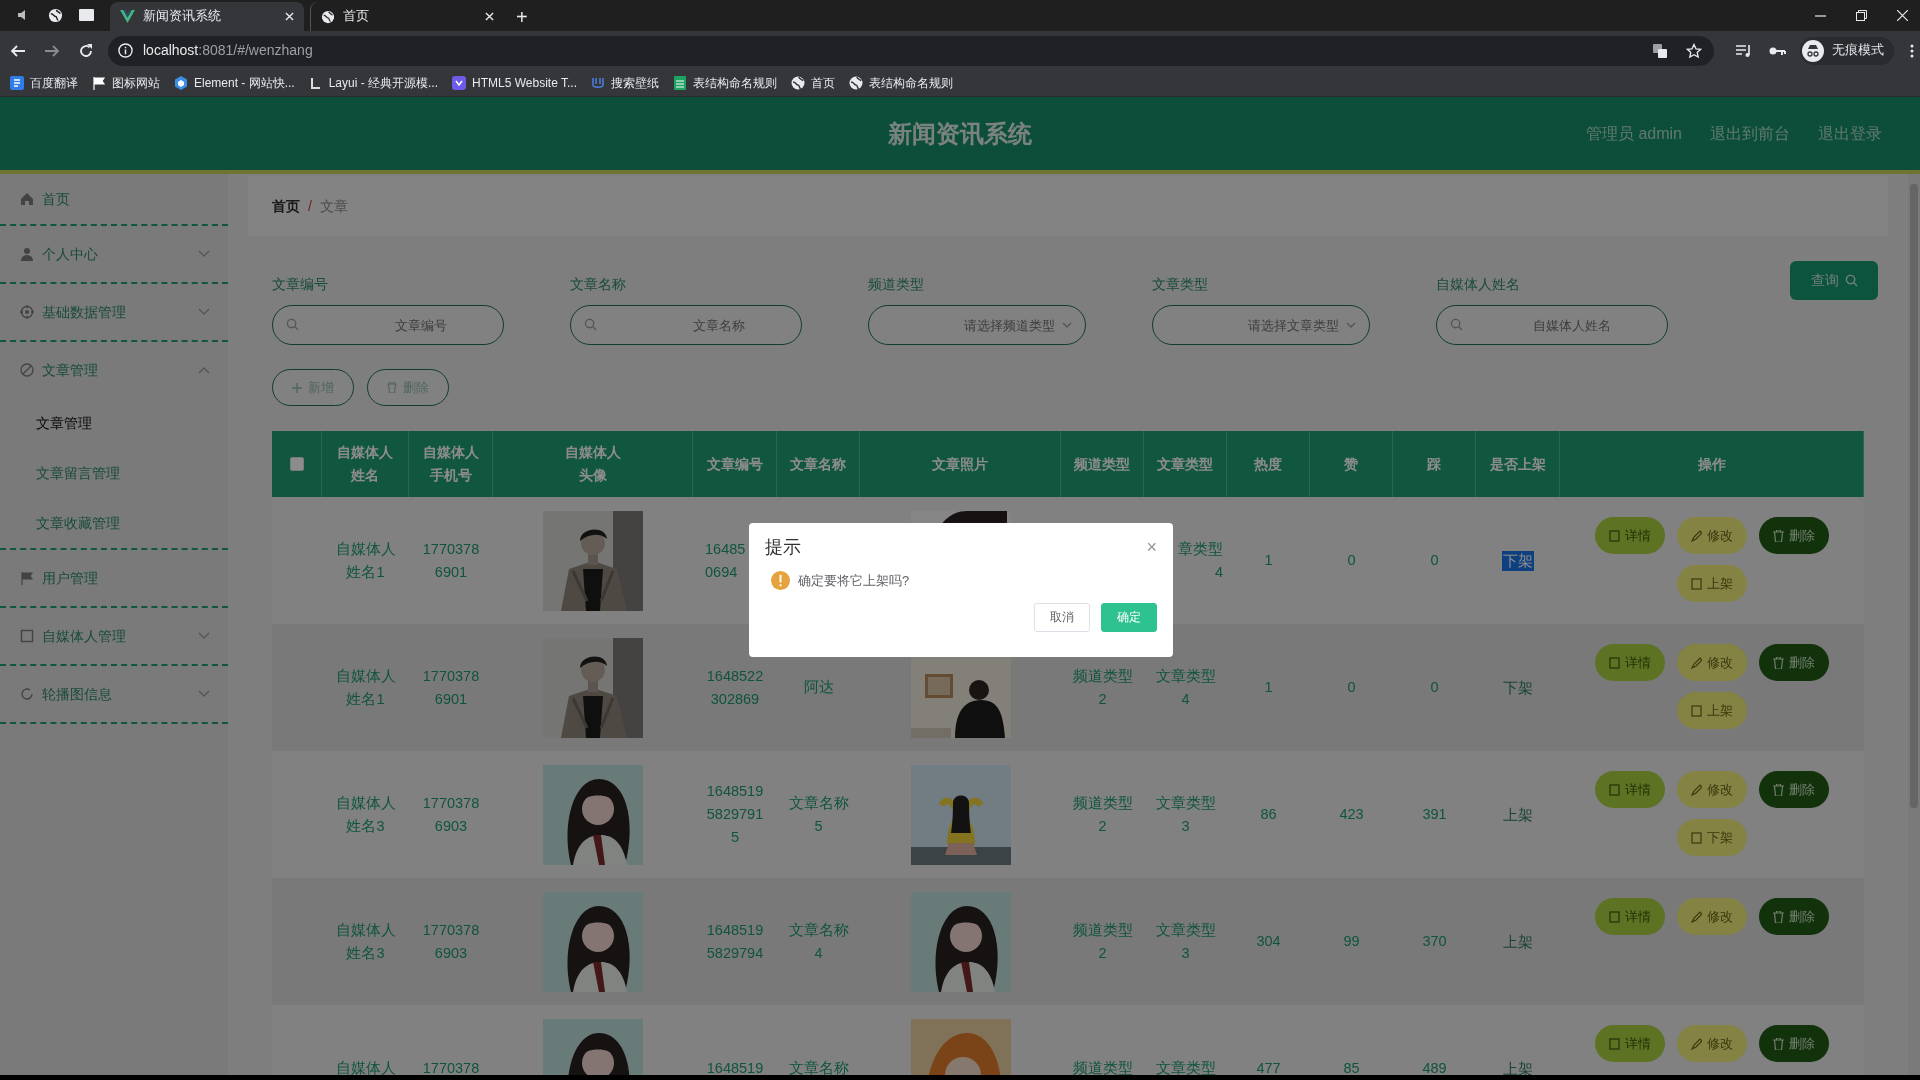 The height and width of the screenshot is (1080, 1920). I want to click on table-cell-text: 16485 0694, so click(726, 560).